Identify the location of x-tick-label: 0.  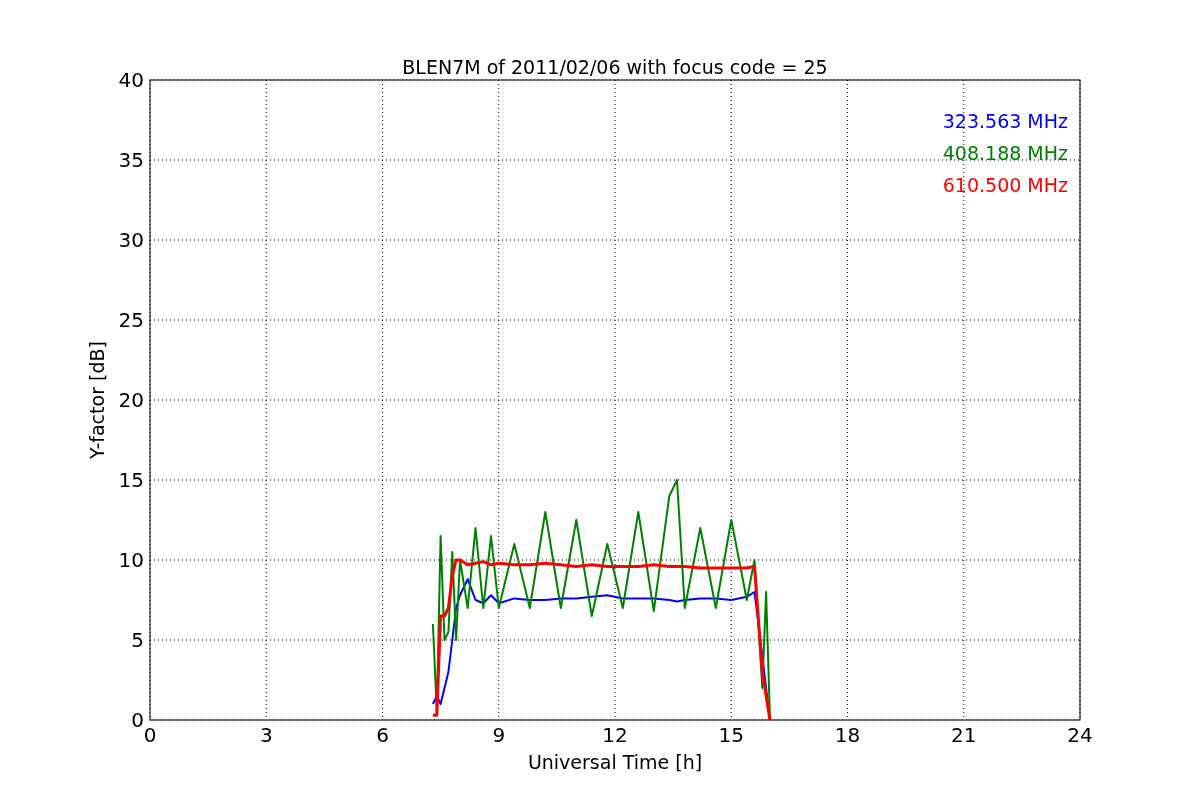
(150, 735).